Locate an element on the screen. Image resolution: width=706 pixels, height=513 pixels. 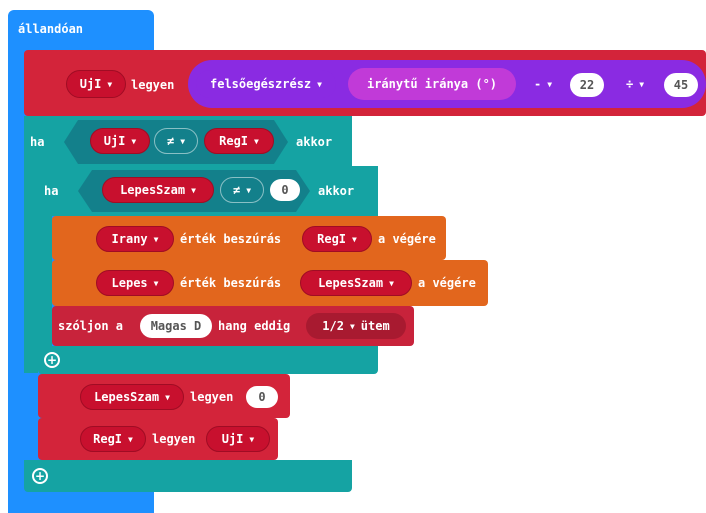
play-tone-mid-label: hang eddig is located at coordinates (254, 326).